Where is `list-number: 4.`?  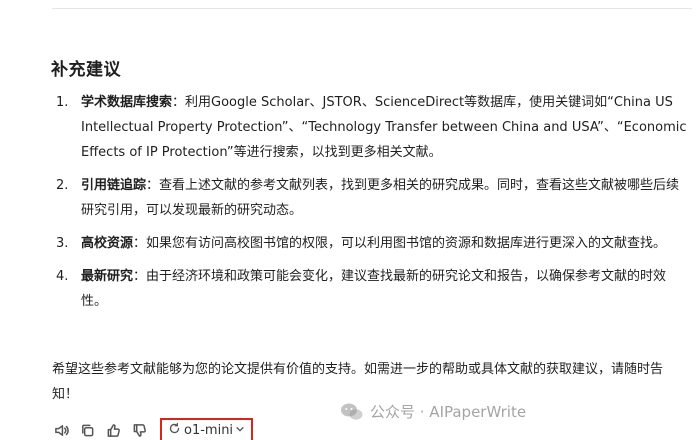 list-number: 4. is located at coordinates (62, 276).